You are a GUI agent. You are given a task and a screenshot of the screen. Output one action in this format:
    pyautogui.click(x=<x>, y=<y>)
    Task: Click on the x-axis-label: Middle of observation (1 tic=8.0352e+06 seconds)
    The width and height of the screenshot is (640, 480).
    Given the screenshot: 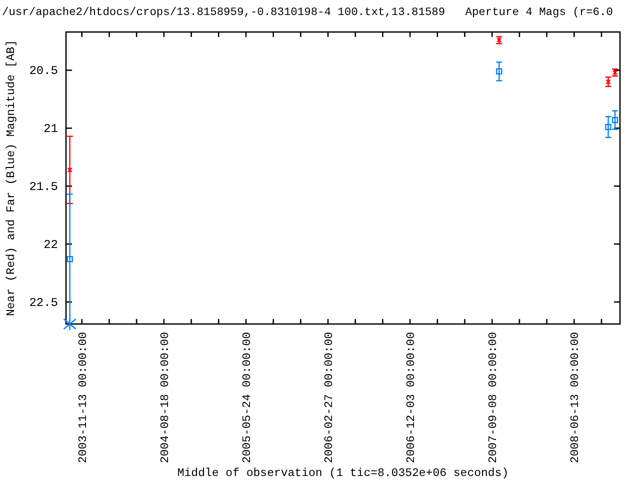 What is the action you would take?
    pyautogui.click(x=343, y=473)
    